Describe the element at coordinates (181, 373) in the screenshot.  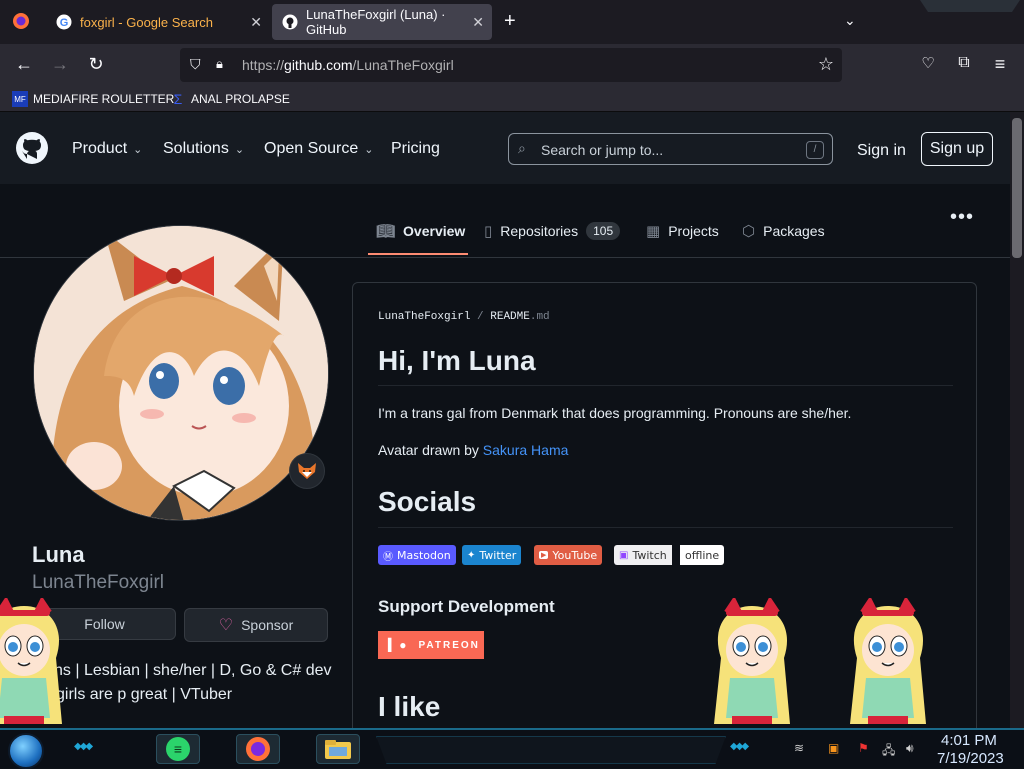
I see `avatar` at that location.